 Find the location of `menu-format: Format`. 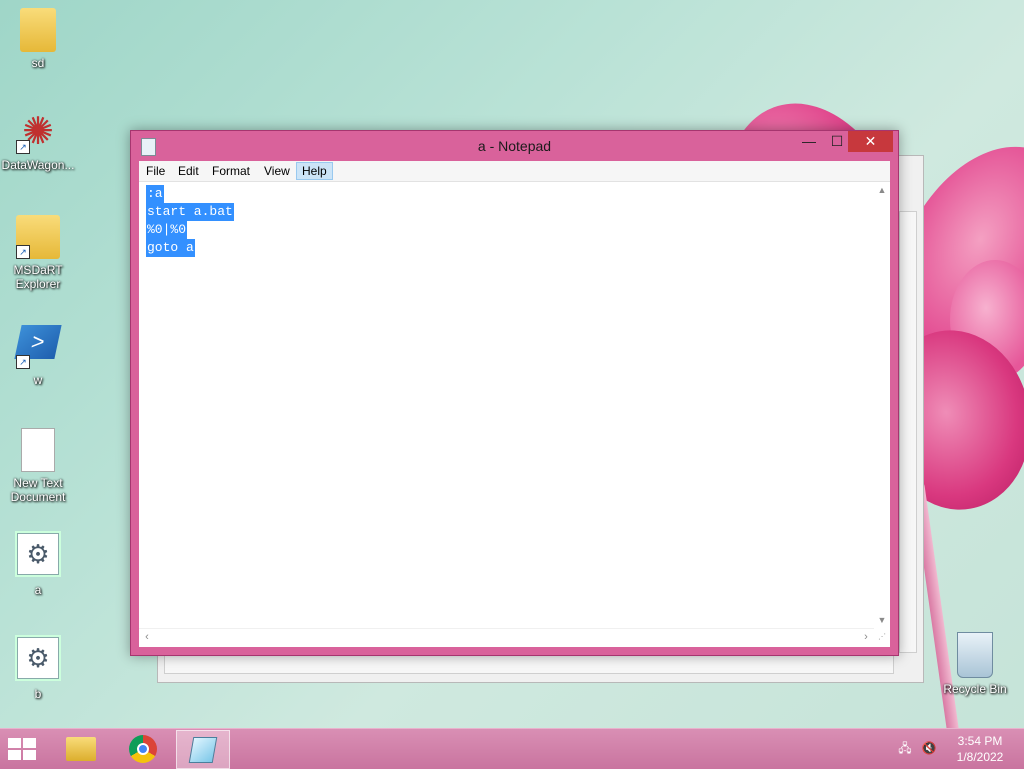

menu-format: Format is located at coordinates (231, 171).